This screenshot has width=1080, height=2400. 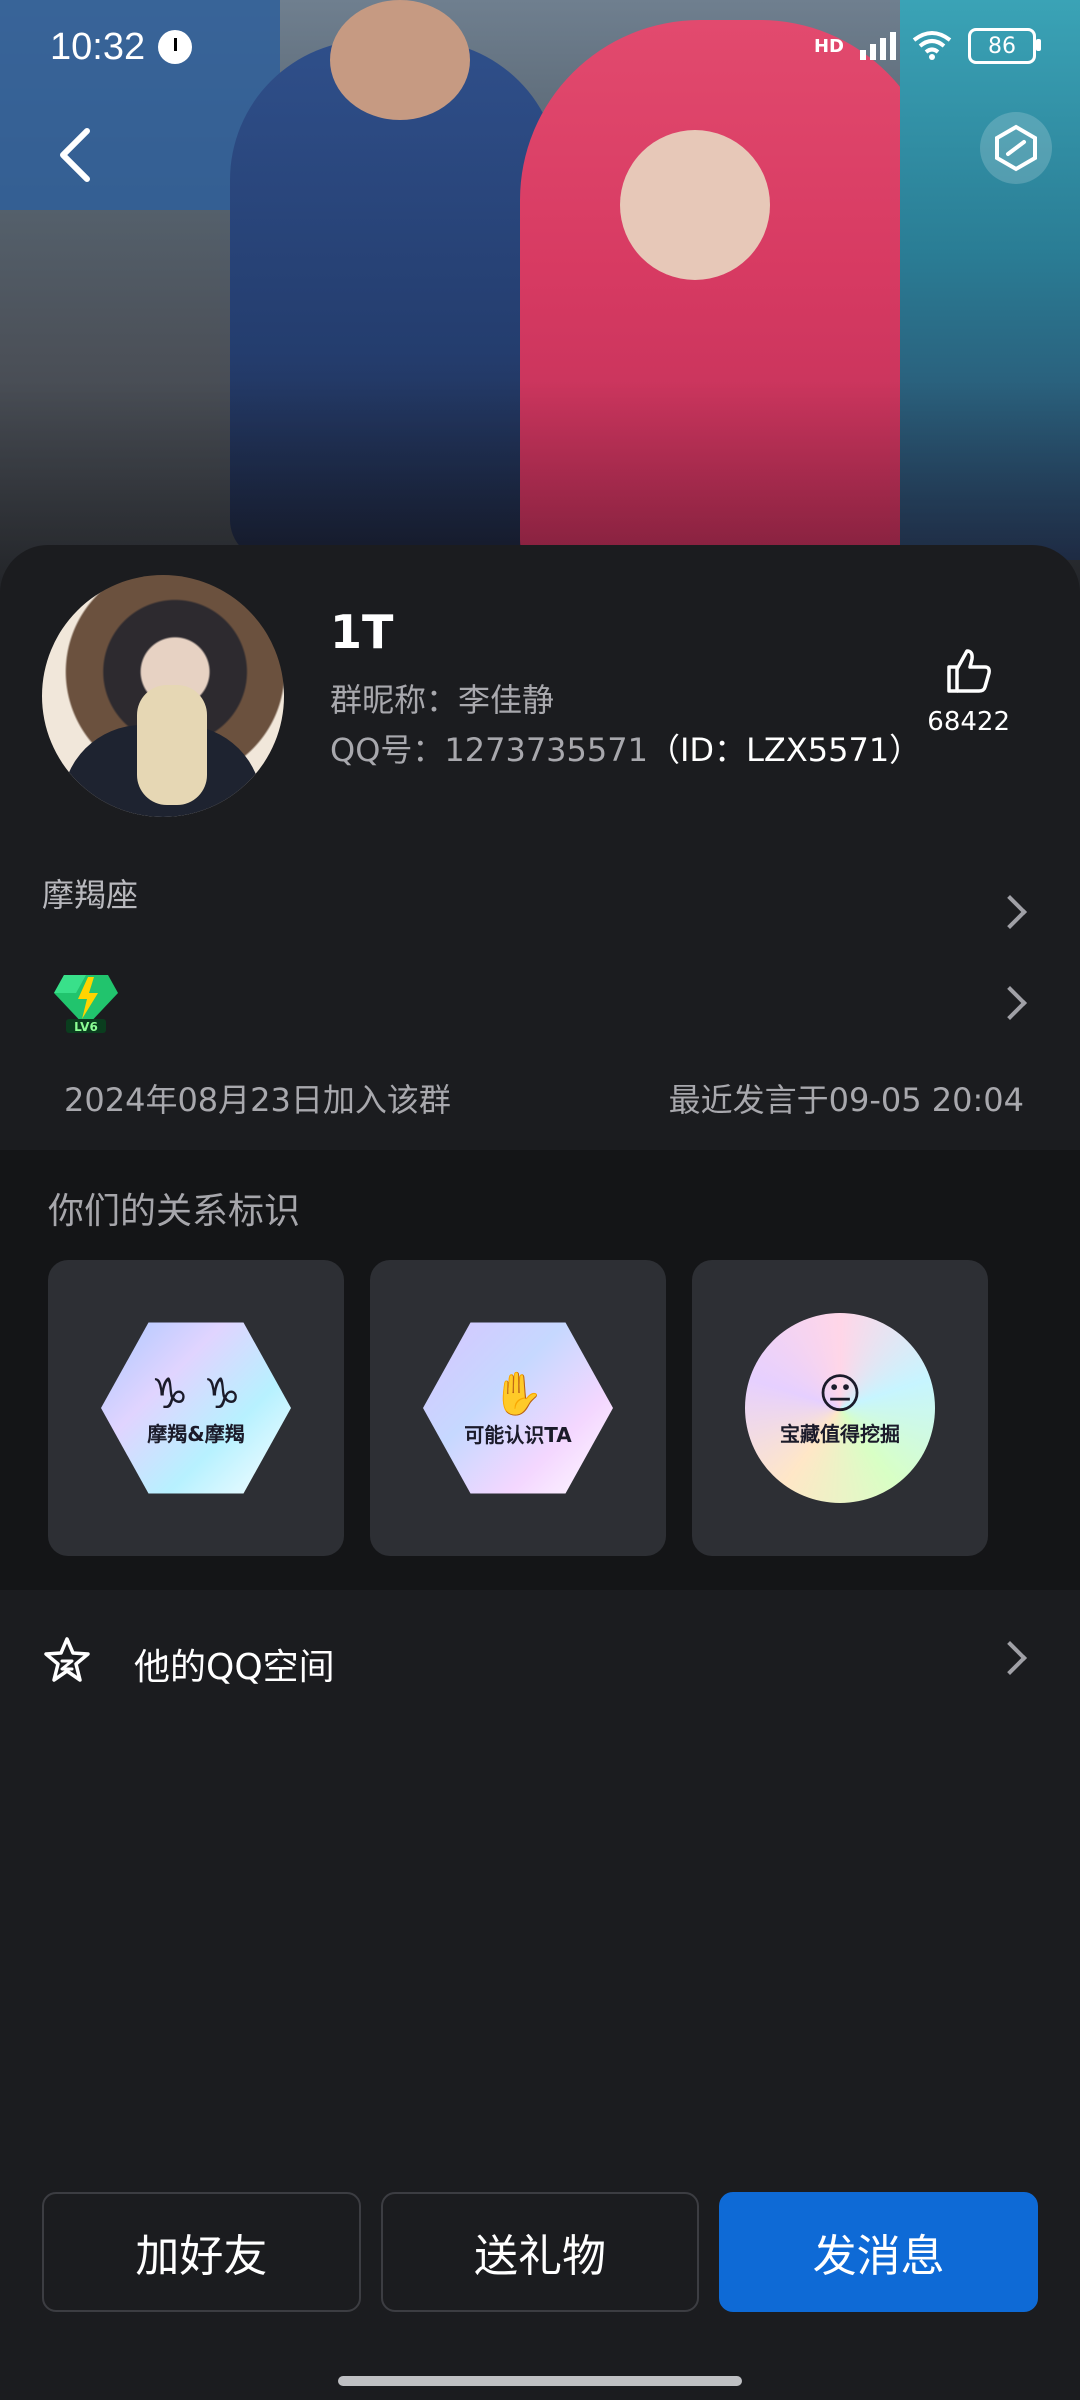 I want to click on qq-number: QQ号：1273735571（ID：LZX5571）, so click(x=625, y=748).